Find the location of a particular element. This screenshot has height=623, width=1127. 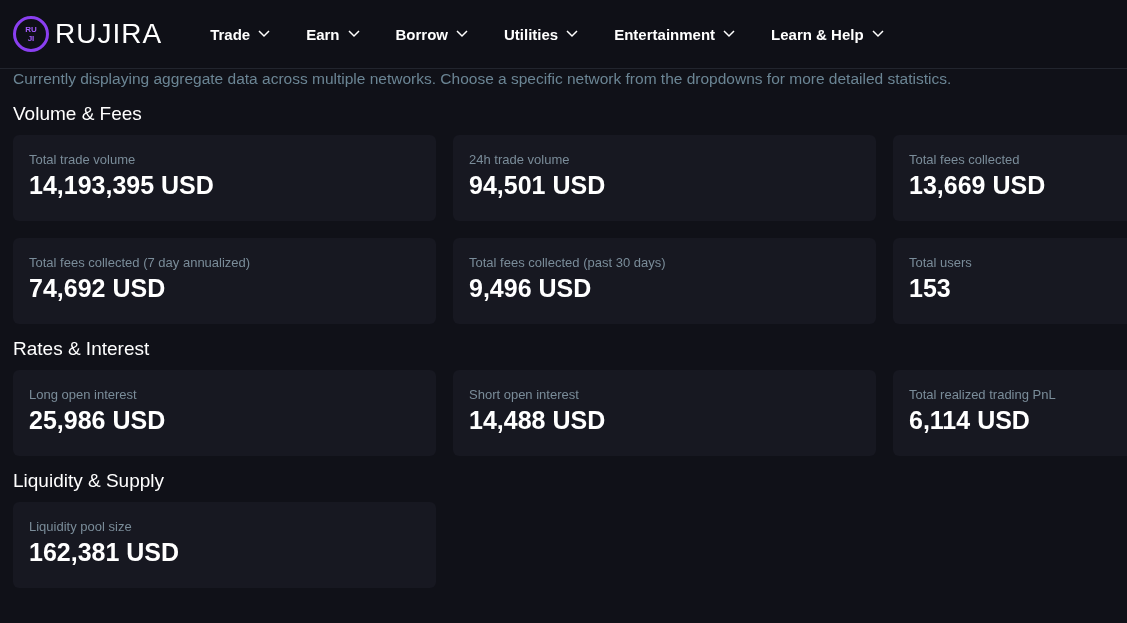

brand-name: RUJIRA is located at coordinates (109, 34).